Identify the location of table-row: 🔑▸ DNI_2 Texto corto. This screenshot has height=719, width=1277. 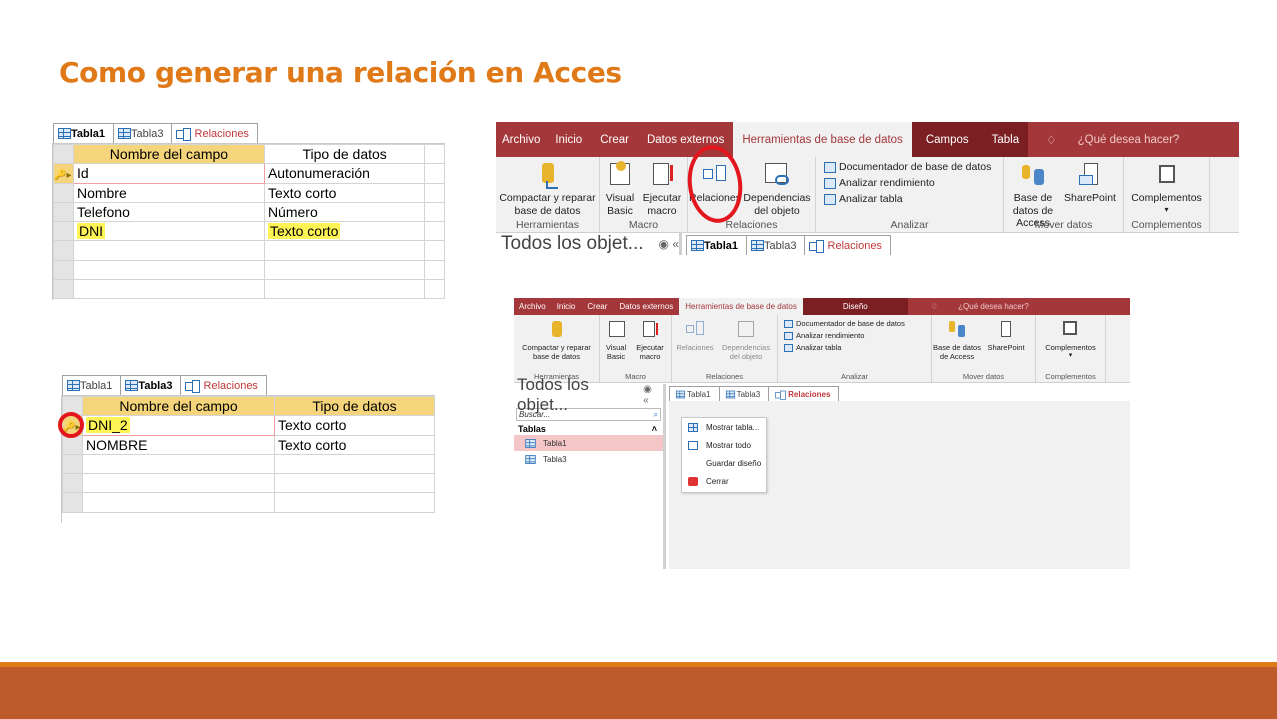
(249, 425).